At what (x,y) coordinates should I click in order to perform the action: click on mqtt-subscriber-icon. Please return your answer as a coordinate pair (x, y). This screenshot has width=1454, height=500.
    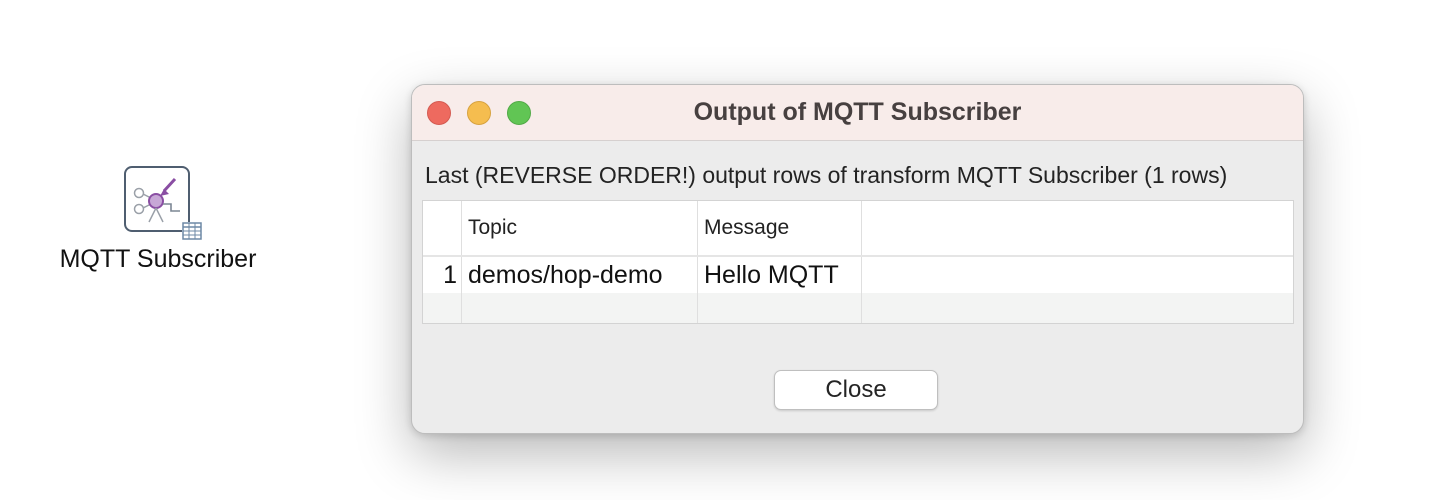
    Looking at the image, I should click on (157, 199).